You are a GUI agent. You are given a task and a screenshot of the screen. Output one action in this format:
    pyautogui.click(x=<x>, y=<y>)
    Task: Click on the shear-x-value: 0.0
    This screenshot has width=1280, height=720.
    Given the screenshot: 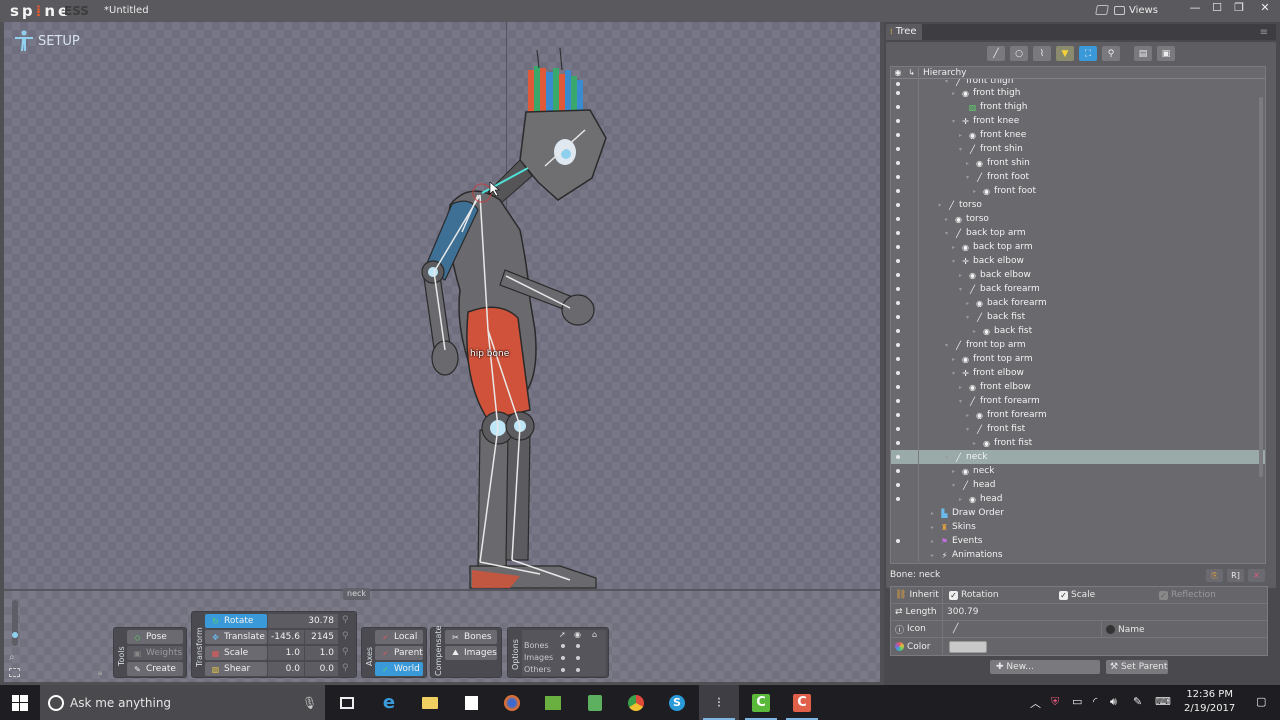 What is the action you would take?
    pyautogui.click(x=286, y=669)
    